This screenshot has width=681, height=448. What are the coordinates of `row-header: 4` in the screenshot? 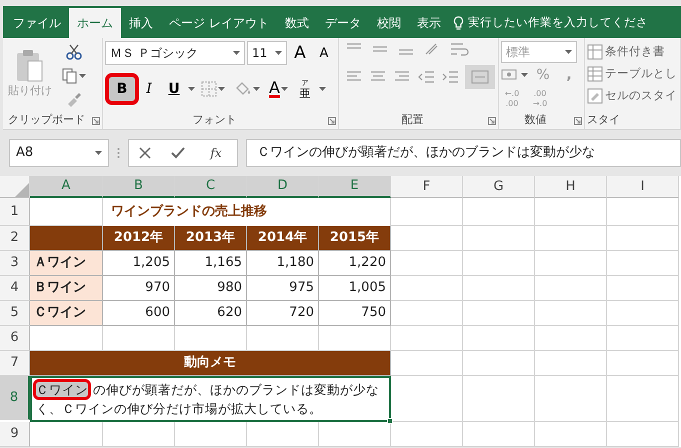 It's located at (15, 288).